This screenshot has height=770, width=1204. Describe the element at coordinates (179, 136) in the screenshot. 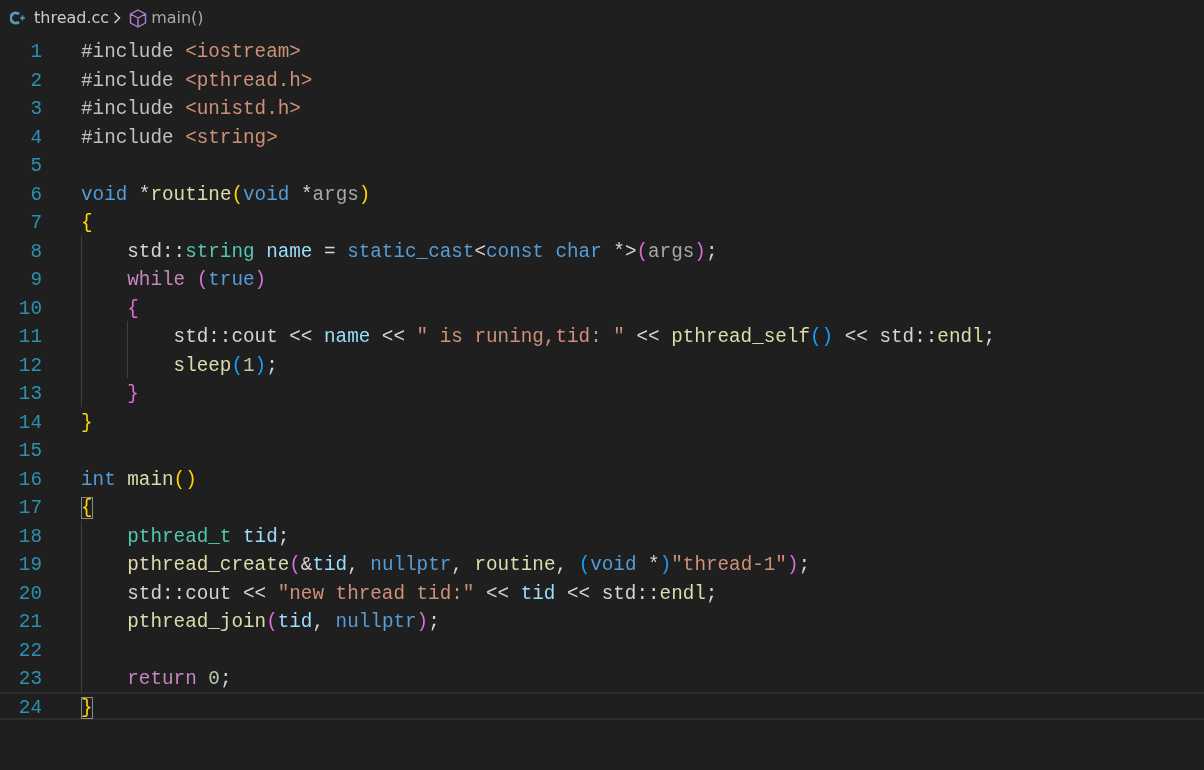

I see `code-line: #include <string>` at that location.